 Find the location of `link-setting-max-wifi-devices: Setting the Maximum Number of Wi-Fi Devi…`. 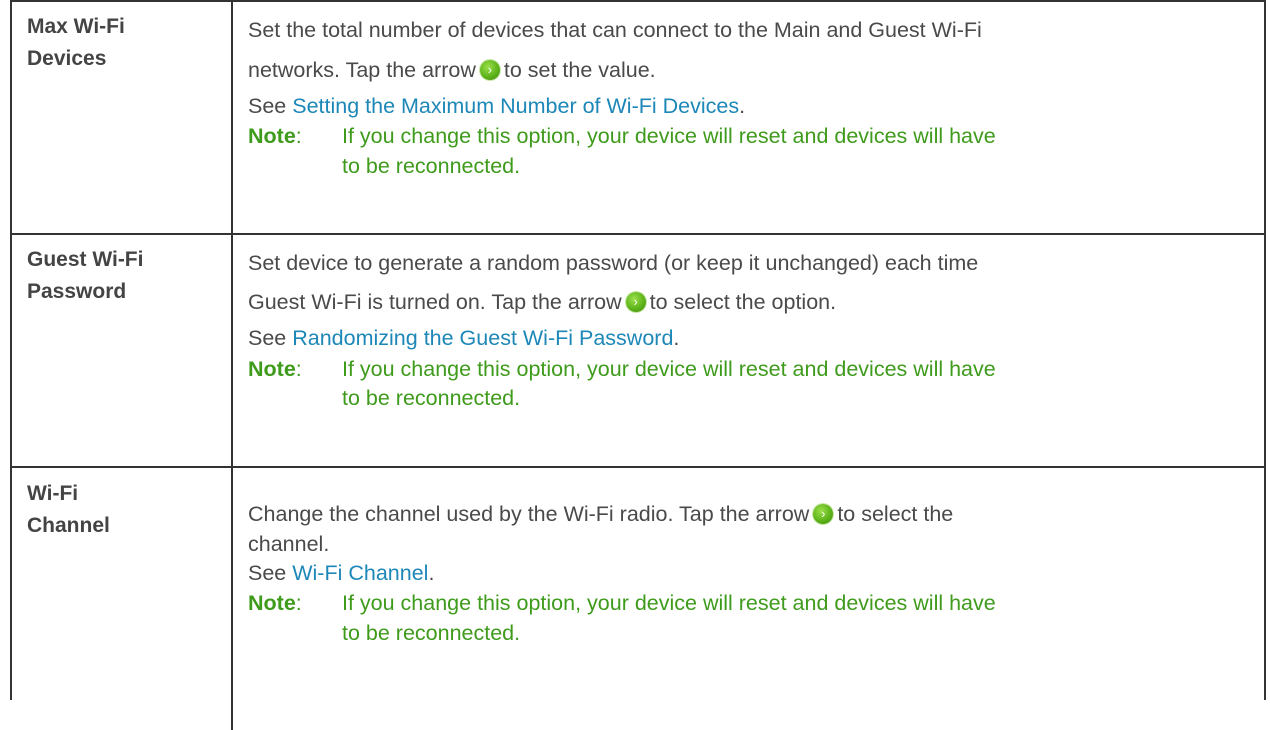

link-setting-max-wifi-devices: Setting the Maximum Number of Wi-Fi Devi… is located at coordinates (515, 106).